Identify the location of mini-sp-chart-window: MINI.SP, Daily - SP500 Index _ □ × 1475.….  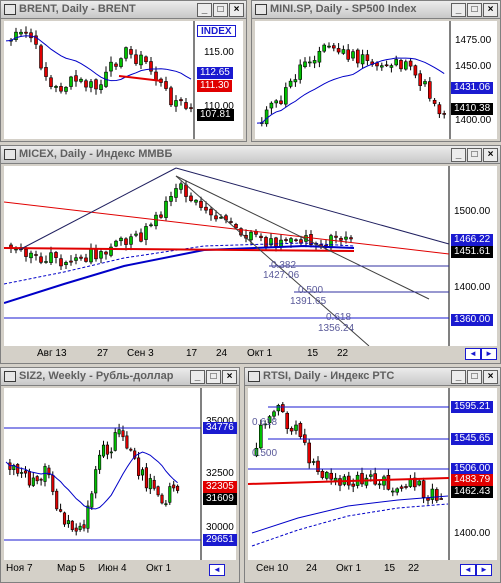
(376, 71).